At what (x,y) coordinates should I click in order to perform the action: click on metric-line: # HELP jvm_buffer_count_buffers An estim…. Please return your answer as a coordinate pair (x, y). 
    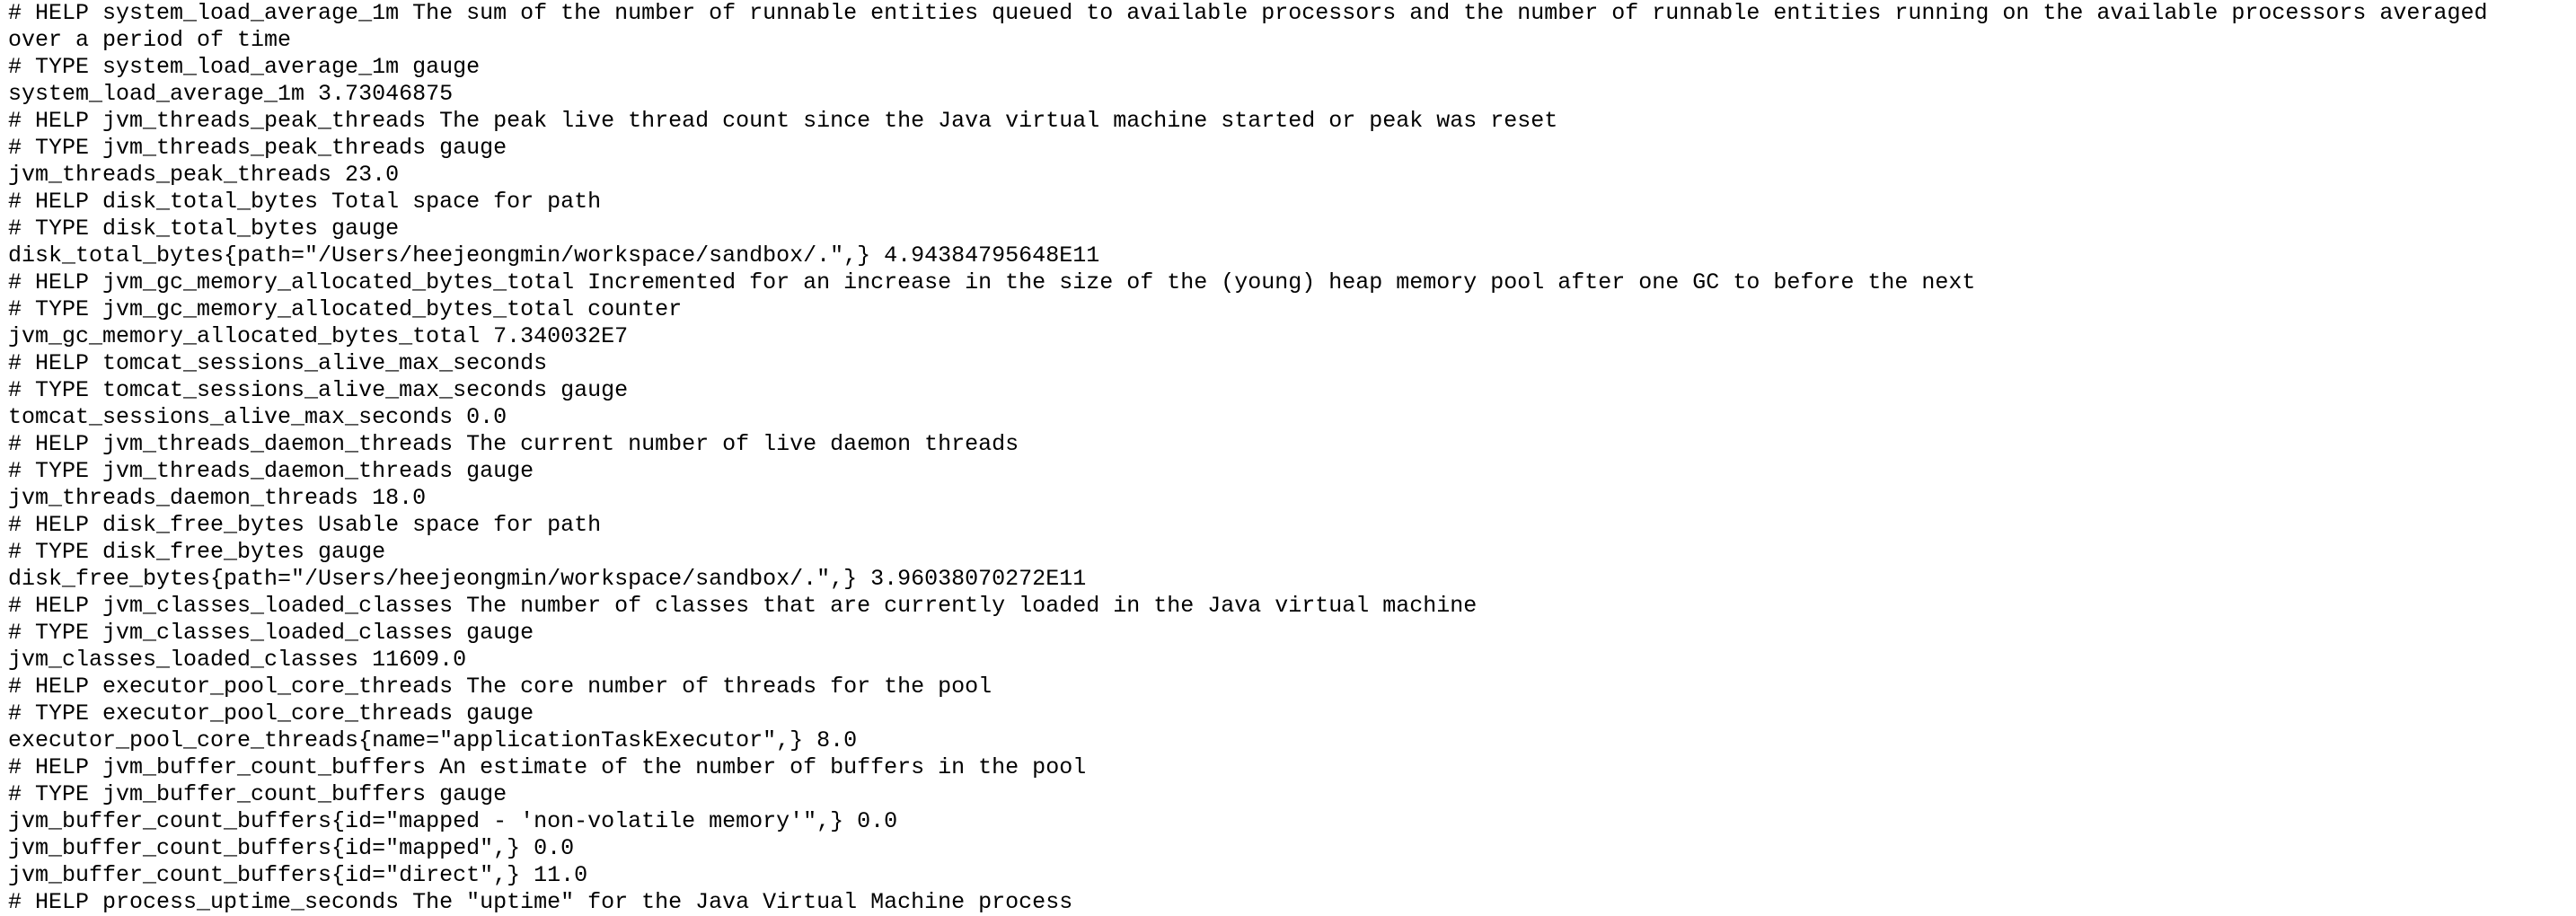
    Looking at the image, I should click on (547, 767).